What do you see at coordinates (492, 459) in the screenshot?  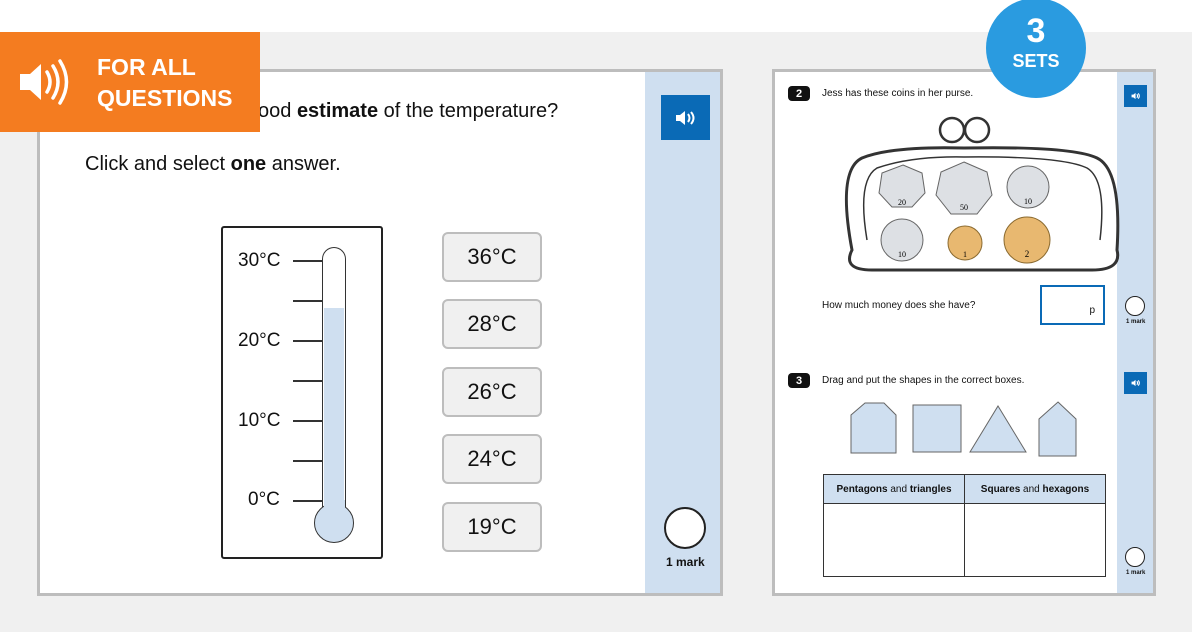 I see `answer-option: 24°C` at bounding box center [492, 459].